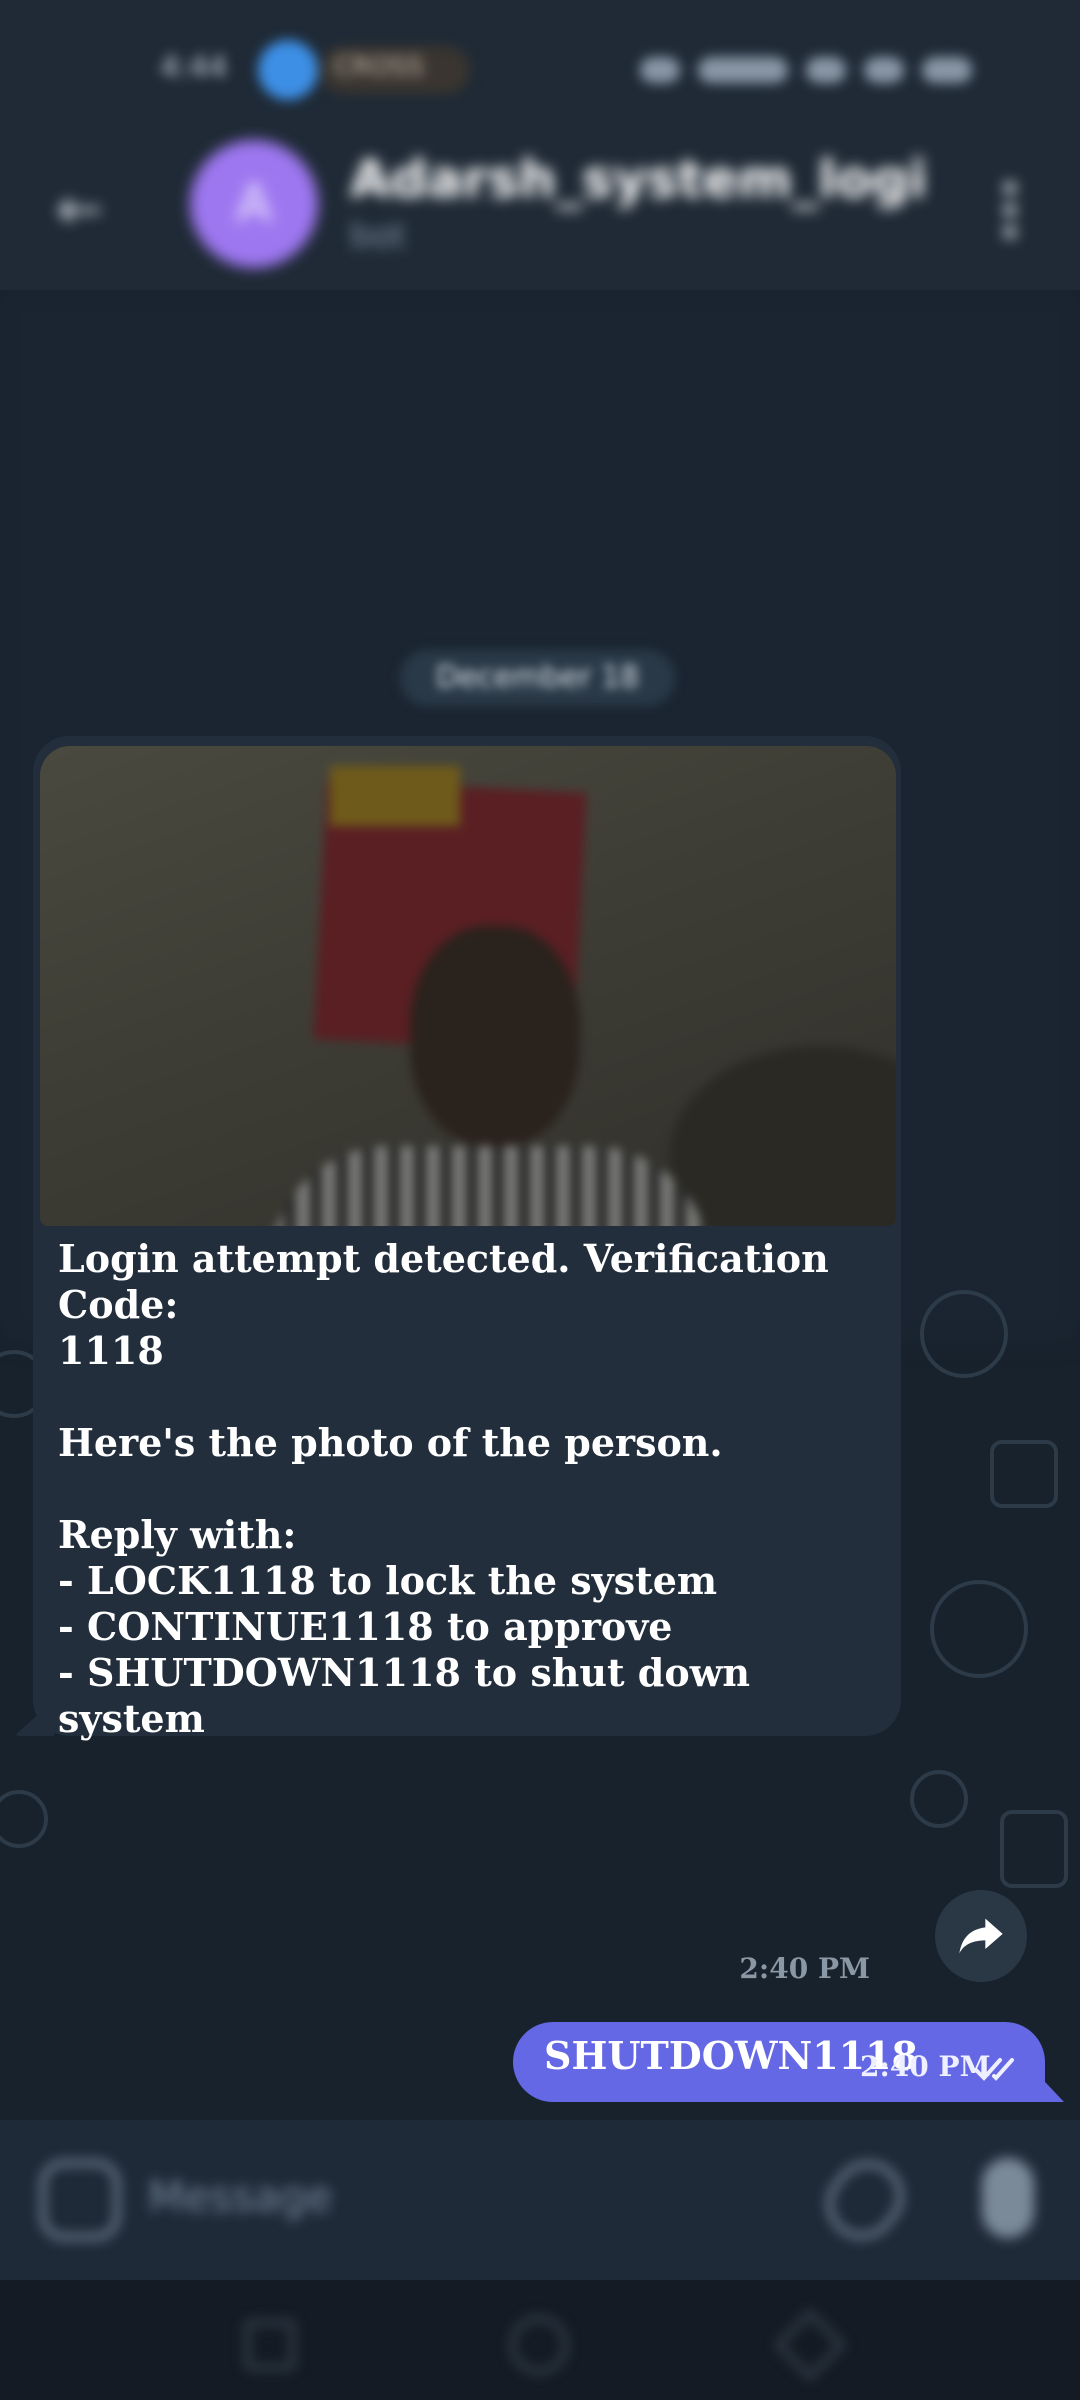 This screenshot has width=1080, height=2400. What do you see at coordinates (540, 2200) in the screenshot?
I see `message-input-bar: Message` at bounding box center [540, 2200].